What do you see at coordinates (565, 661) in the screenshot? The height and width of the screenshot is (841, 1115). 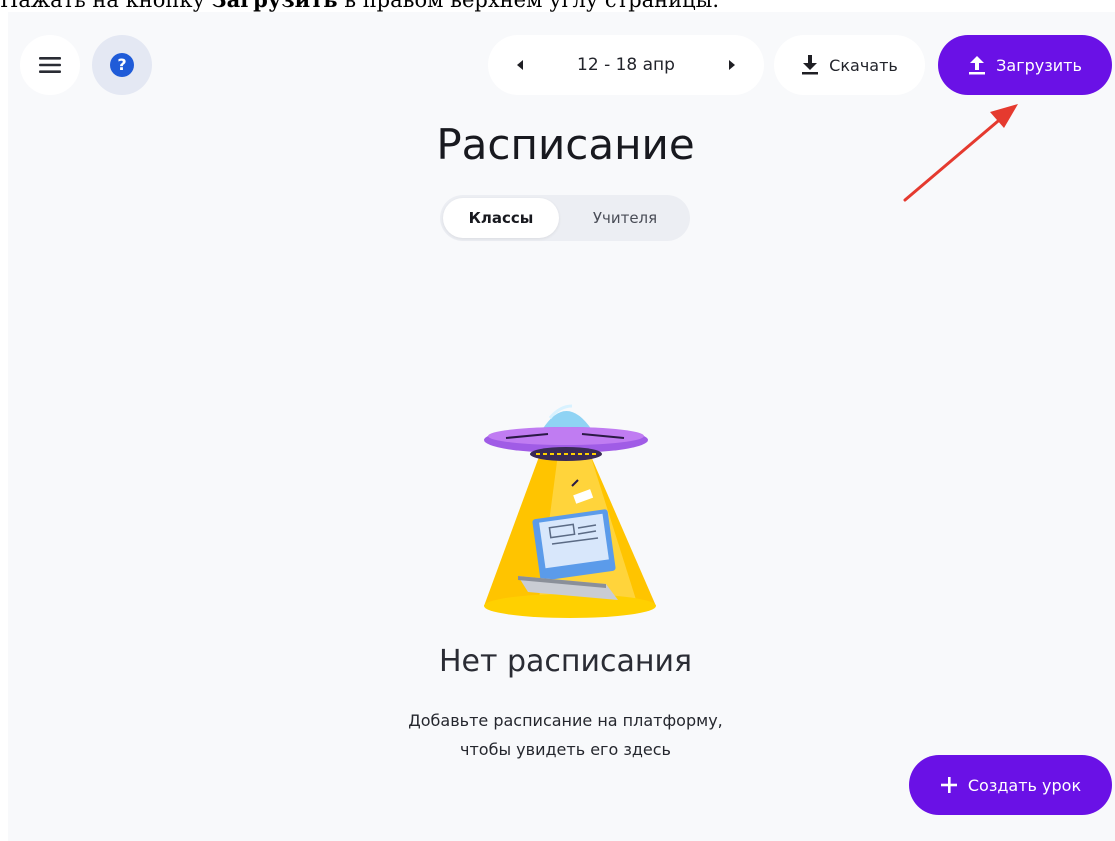 I see `empty-state-title: Нет расписания` at bounding box center [565, 661].